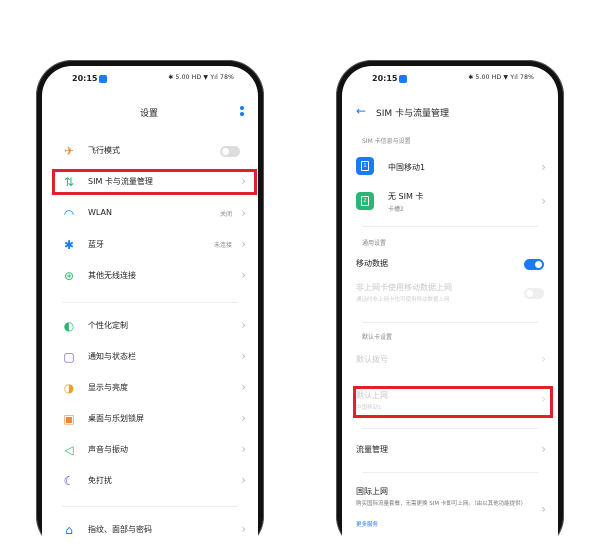 The height and width of the screenshot is (552, 600). Describe the element at coordinates (407, 167) in the screenshot. I see `sim-label: 中国移动1` at that location.